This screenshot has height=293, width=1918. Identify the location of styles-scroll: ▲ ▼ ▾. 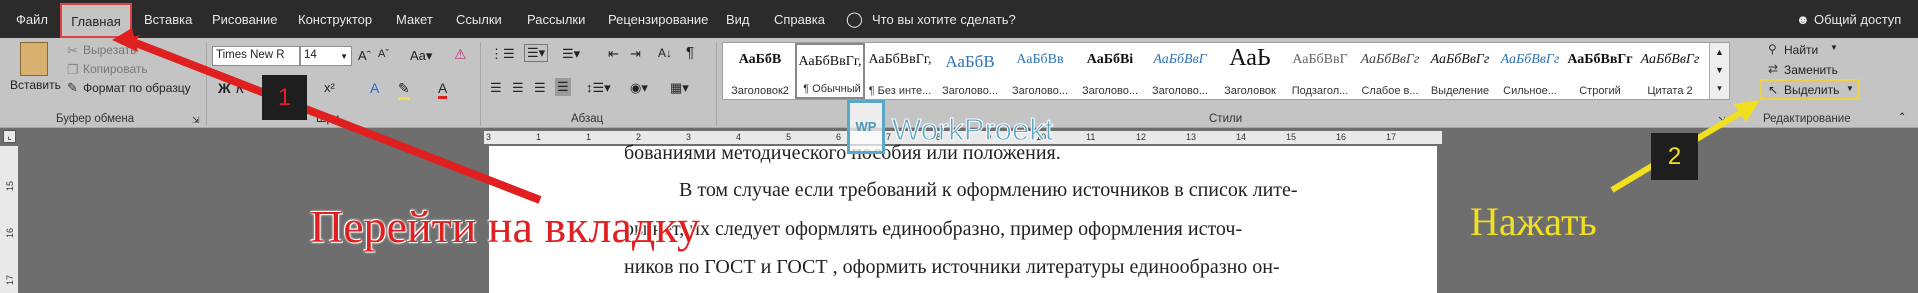
(1719, 71).